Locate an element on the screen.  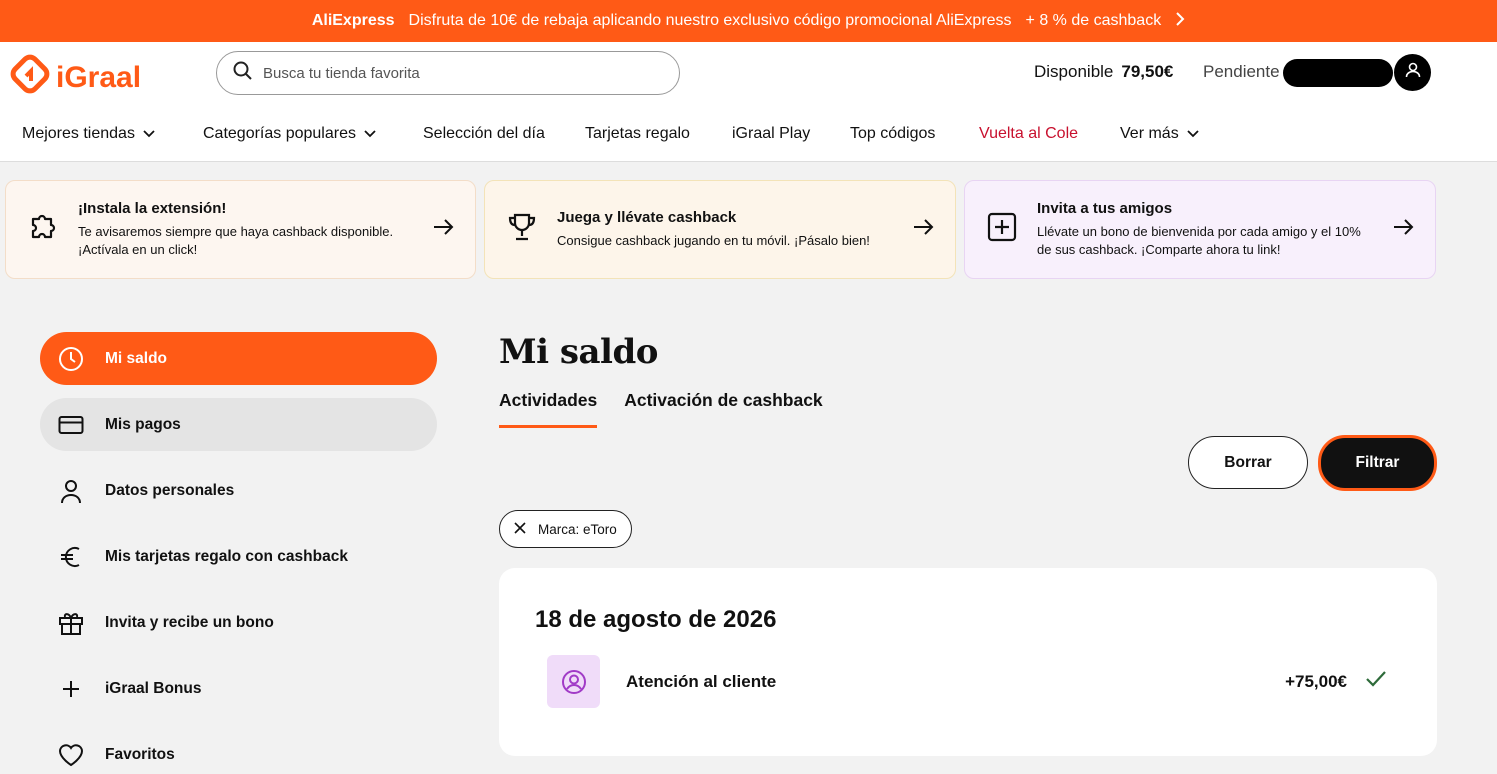
heart-icon is located at coordinates (71, 755).